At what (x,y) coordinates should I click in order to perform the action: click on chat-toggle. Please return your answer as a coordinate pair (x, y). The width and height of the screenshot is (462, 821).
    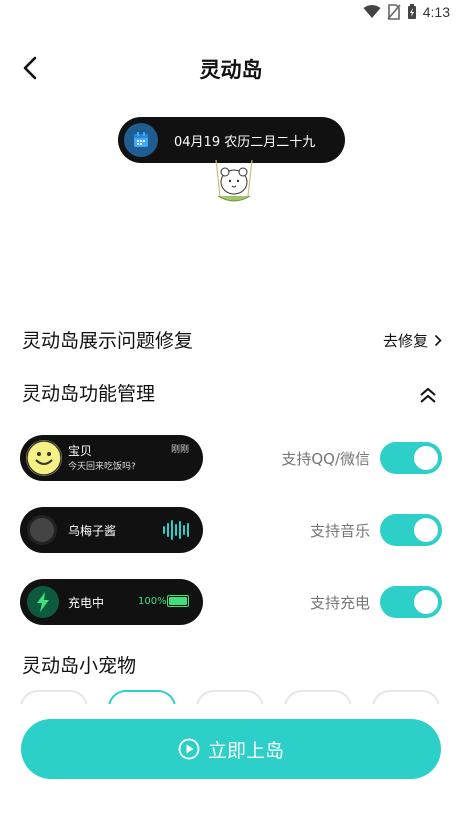
    Looking at the image, I should click on (411, 458).